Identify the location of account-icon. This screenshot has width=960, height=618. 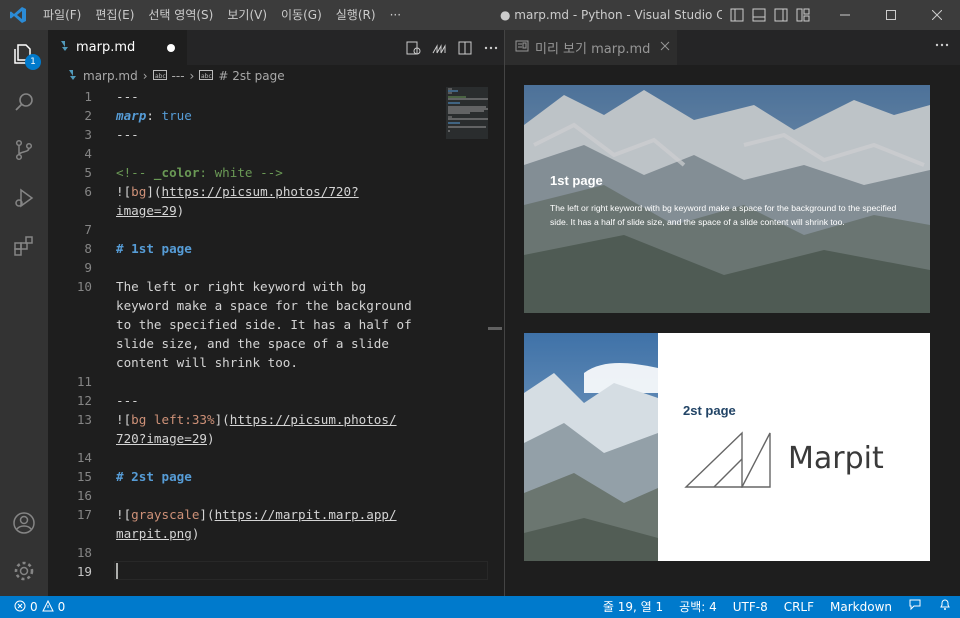
(24, 523).